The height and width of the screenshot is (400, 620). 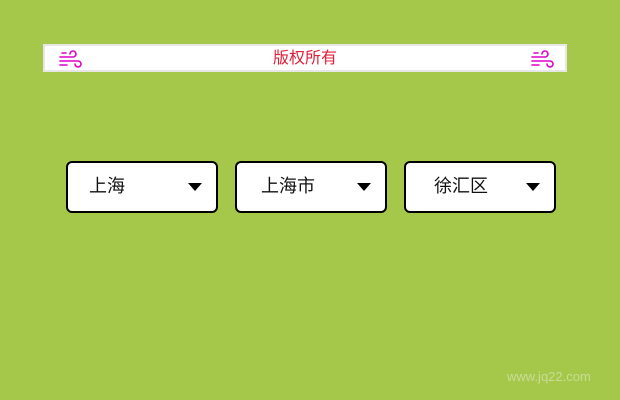 I want to click on city-select: 上海市, so click(x=311, y=187).